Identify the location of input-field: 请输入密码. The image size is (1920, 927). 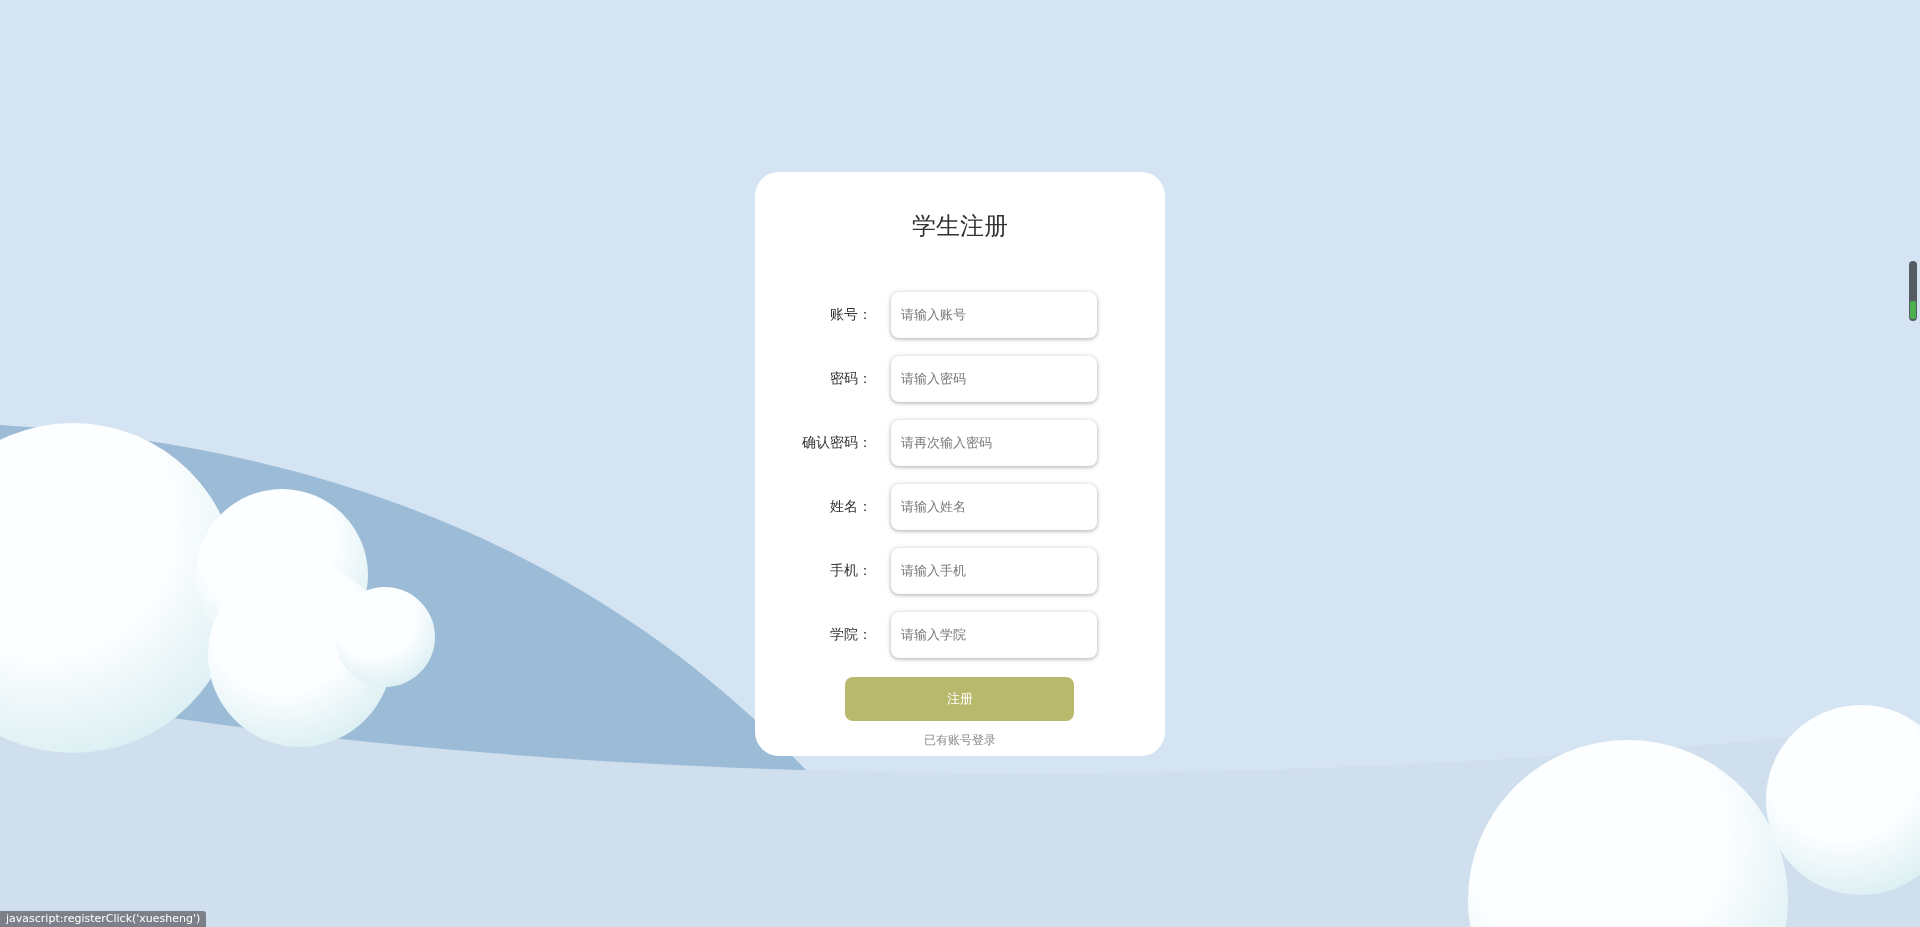
(994, 378).